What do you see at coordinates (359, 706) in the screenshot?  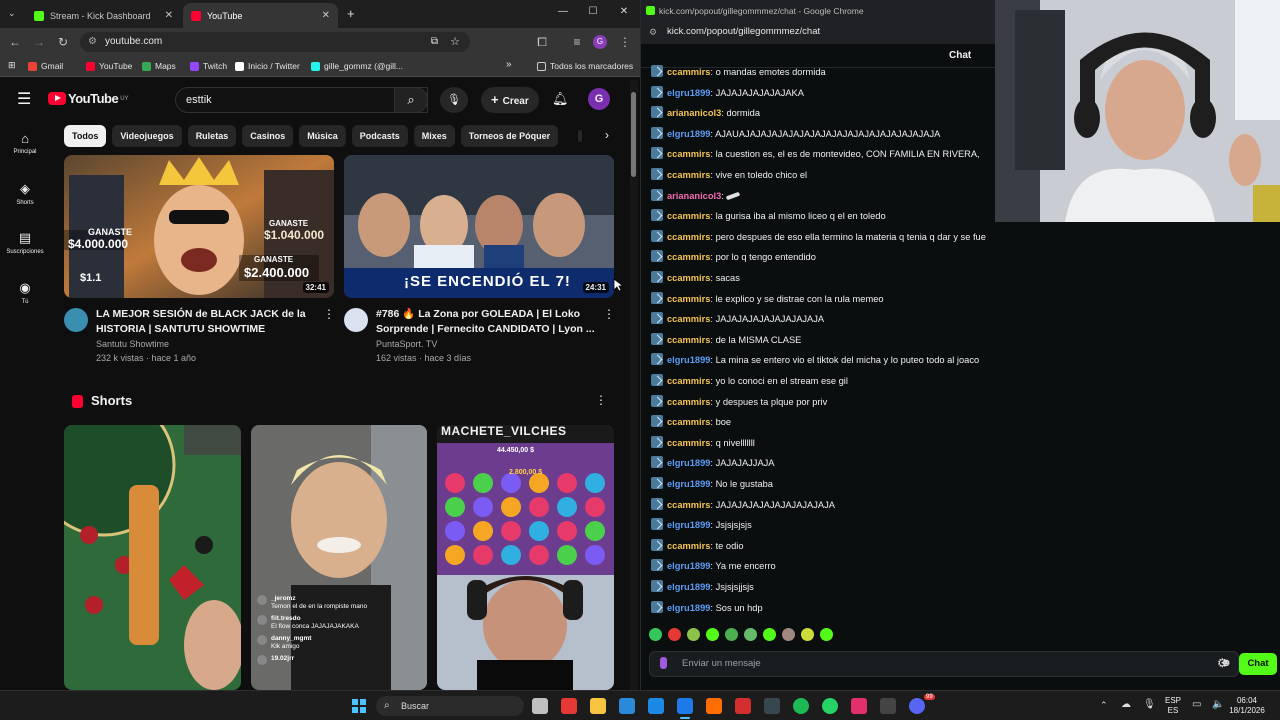 I see `start-button-icon` at bounding box center [359, 706].